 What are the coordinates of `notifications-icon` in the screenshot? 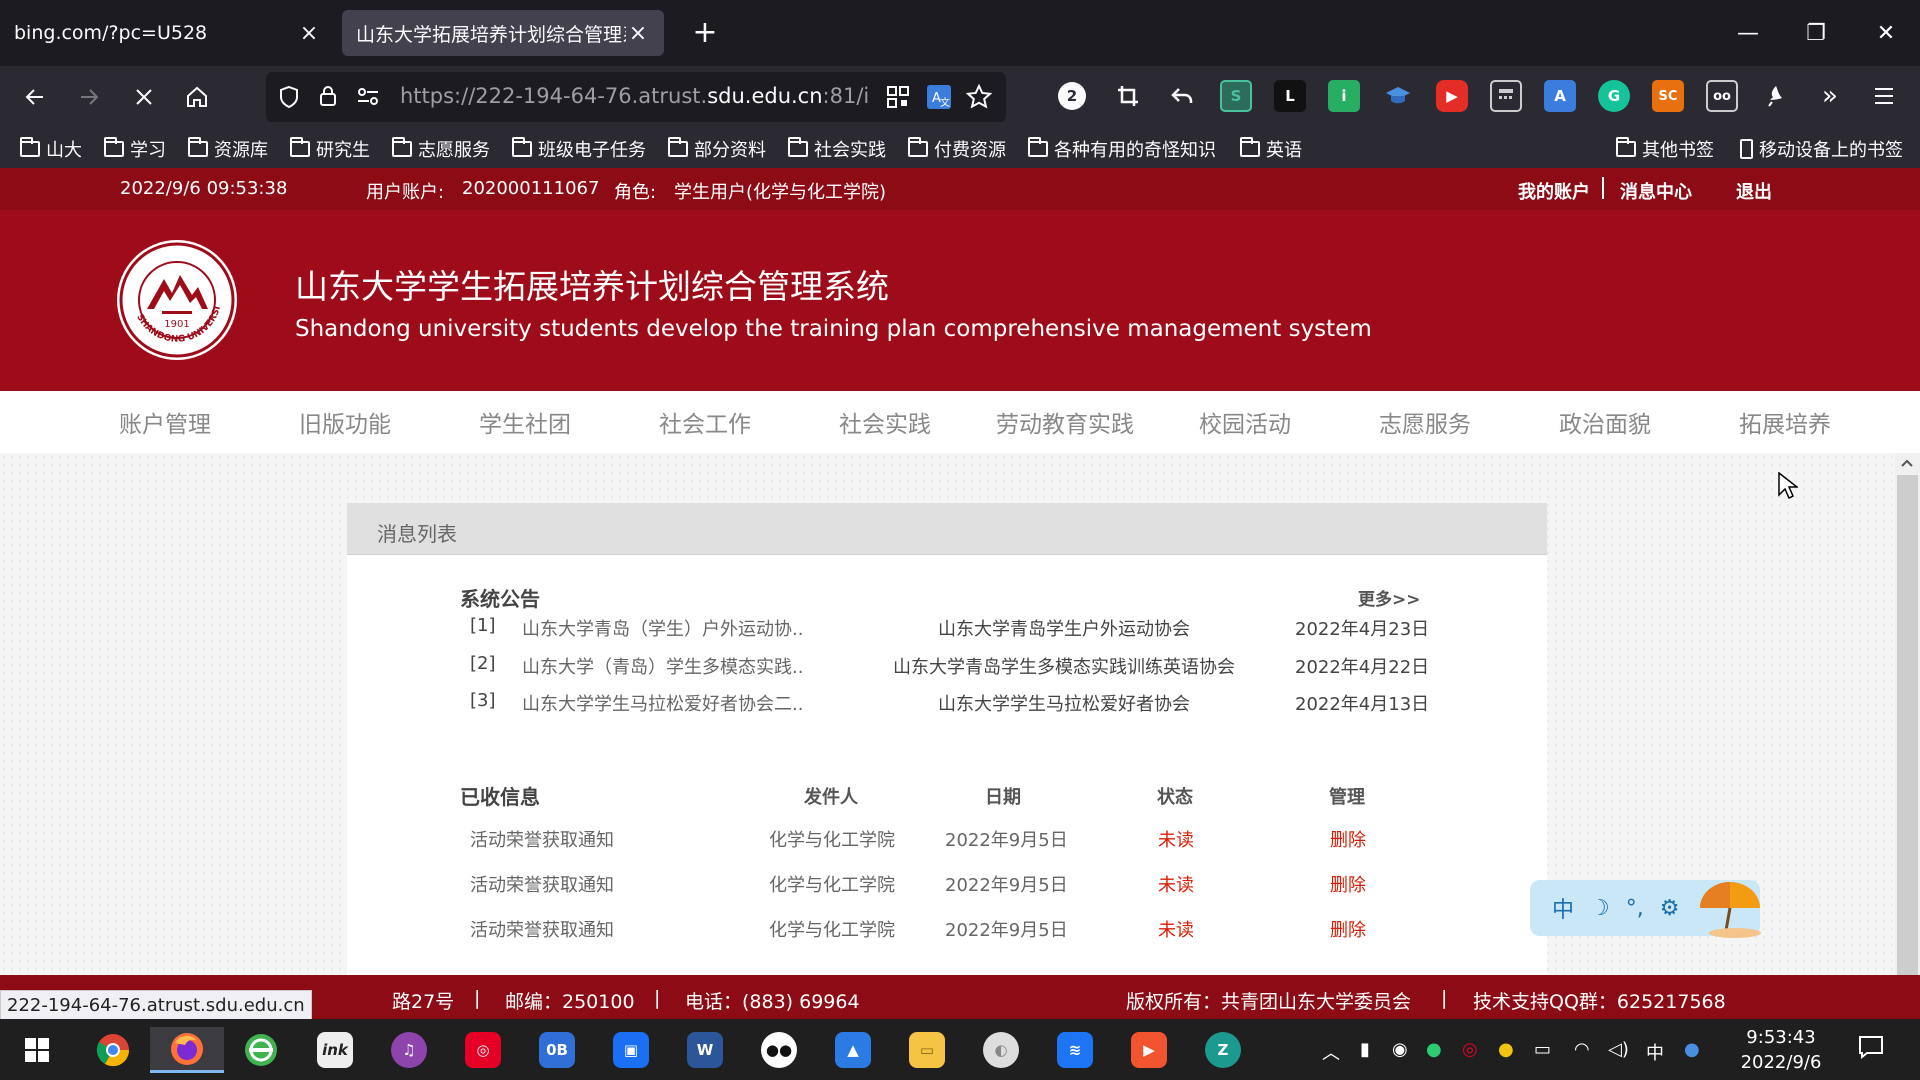 It's located at (1871, 1047).